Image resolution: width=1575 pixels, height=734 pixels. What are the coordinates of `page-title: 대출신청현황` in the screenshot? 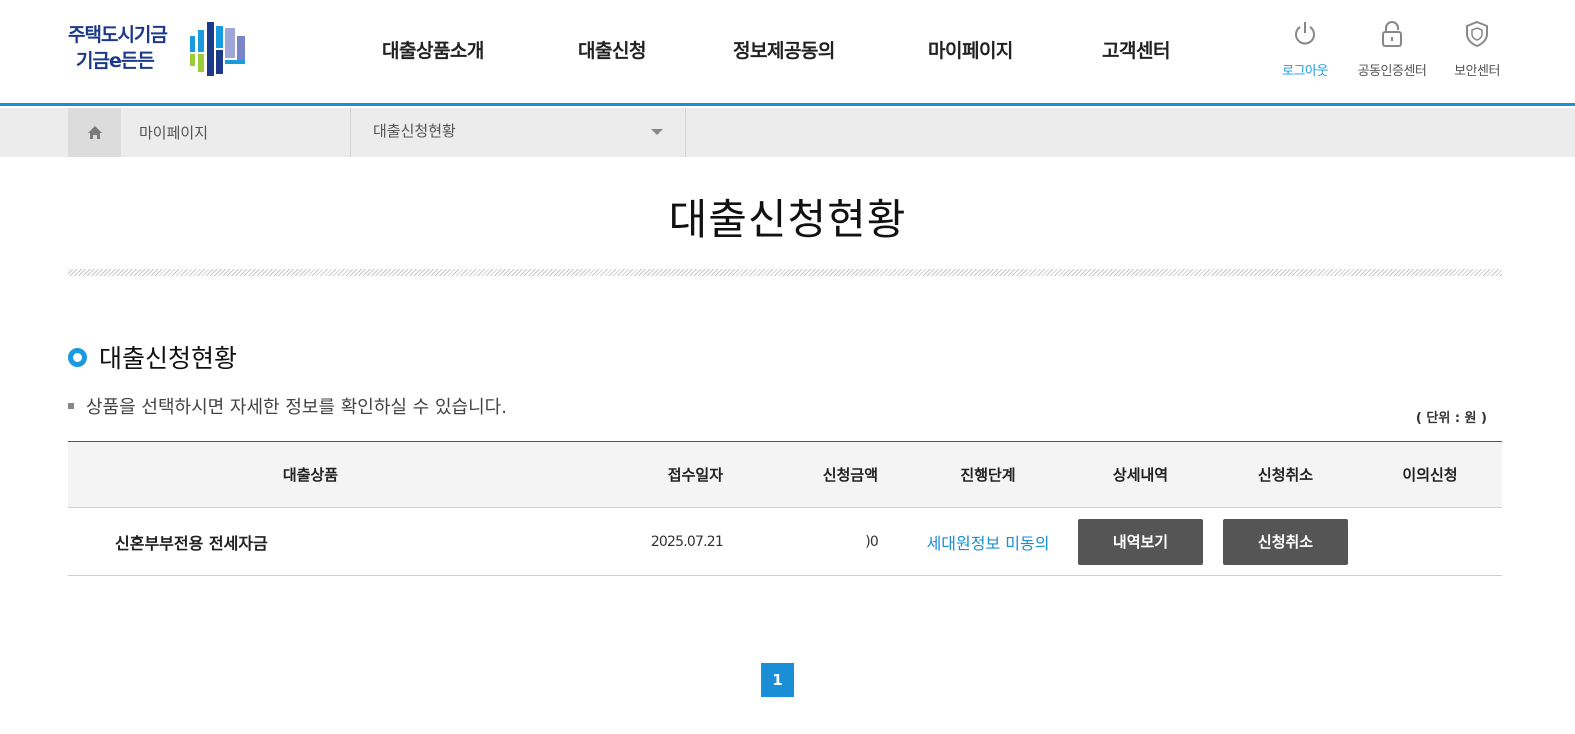 It's located at (787, 219).